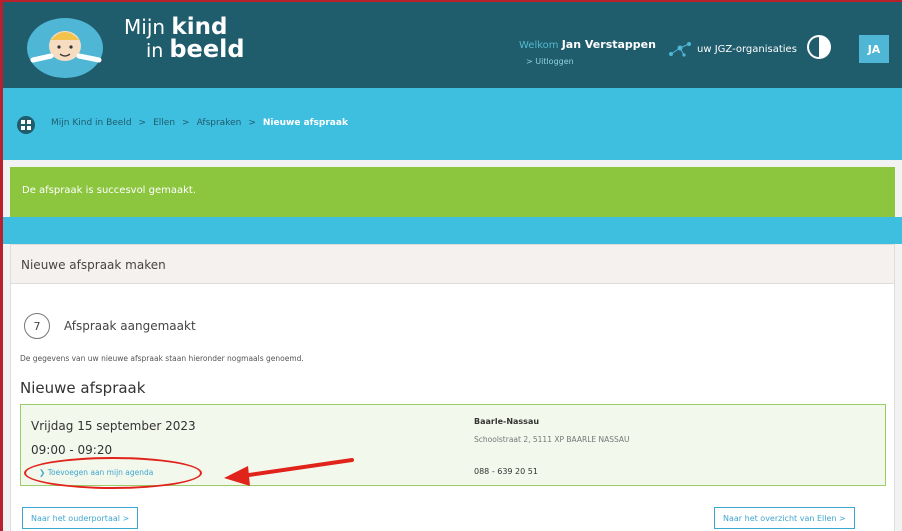  What do you see at coordinates (680, 49) in the screenshot?
I see `network-icon` at bounding box center [680, 49].